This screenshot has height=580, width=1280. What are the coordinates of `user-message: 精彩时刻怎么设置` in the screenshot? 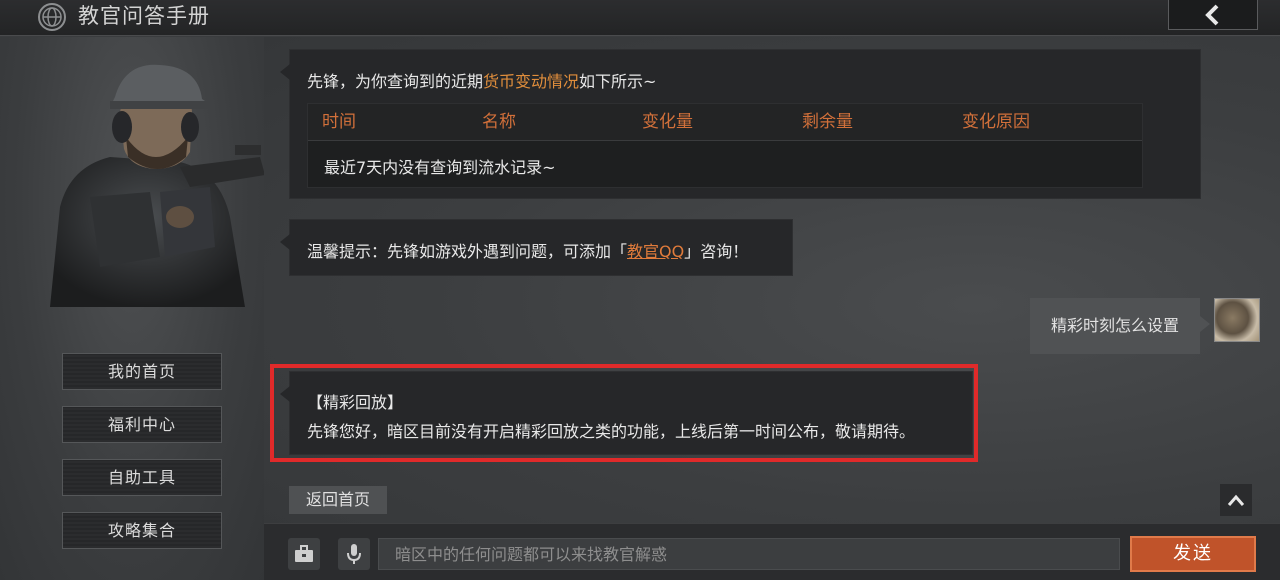 It's located at (1120, 326).